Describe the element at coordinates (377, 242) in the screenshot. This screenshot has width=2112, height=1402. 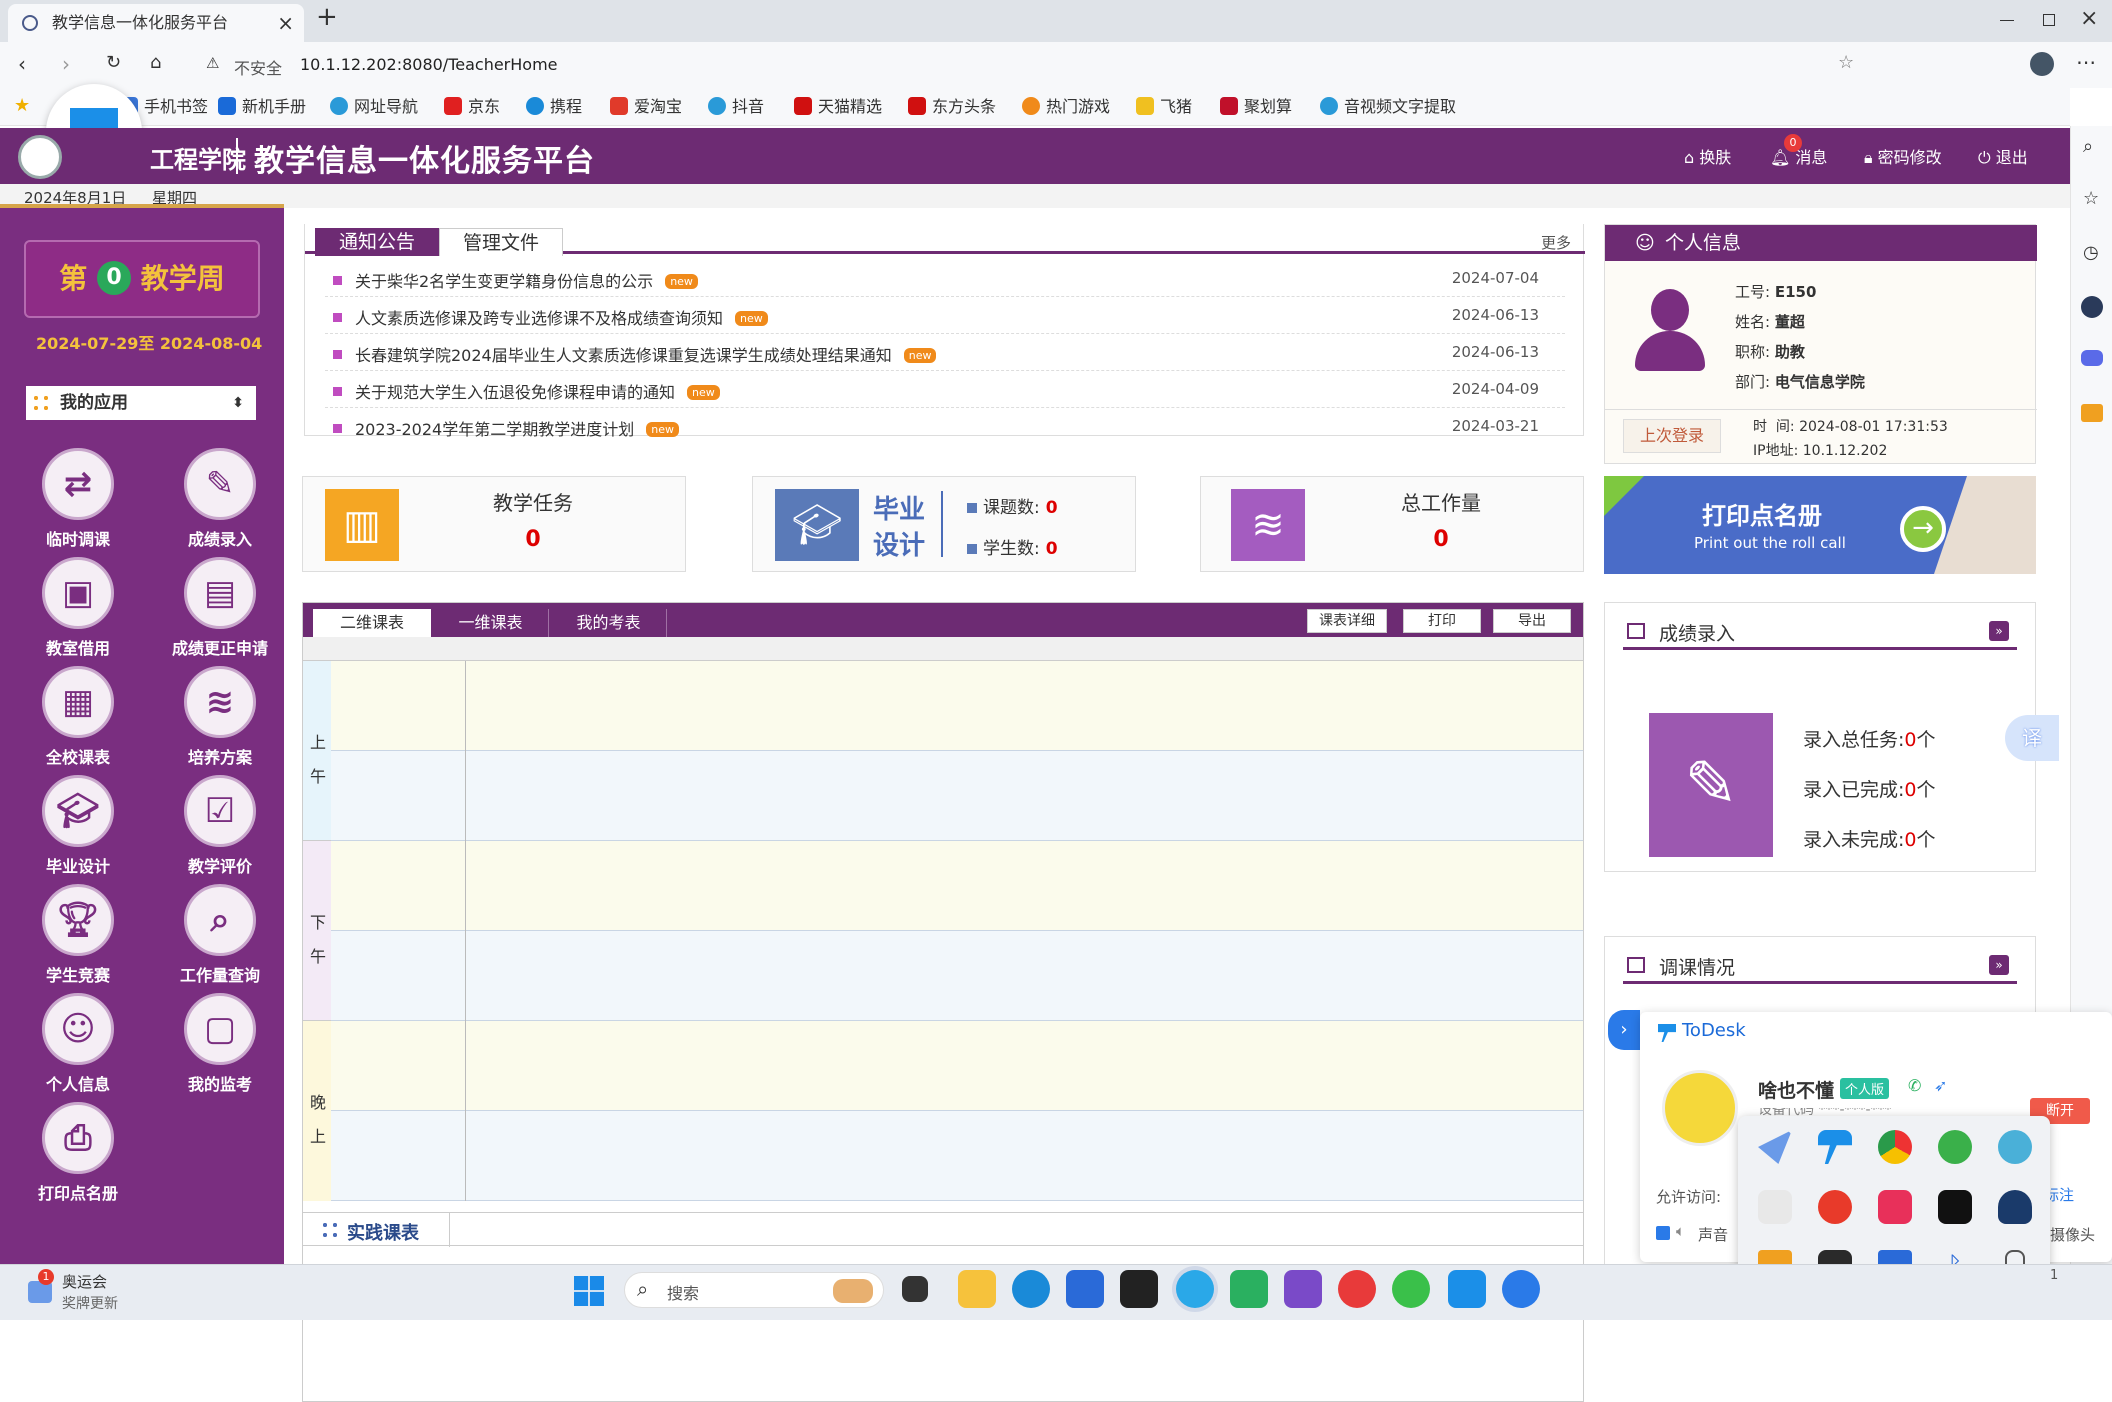
I see `tab-notices: 通知公告` at that location.